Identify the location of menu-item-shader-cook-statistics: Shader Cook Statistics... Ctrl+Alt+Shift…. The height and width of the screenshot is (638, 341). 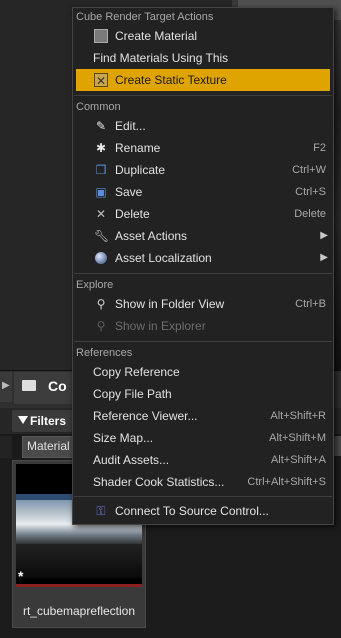
(203, 482).